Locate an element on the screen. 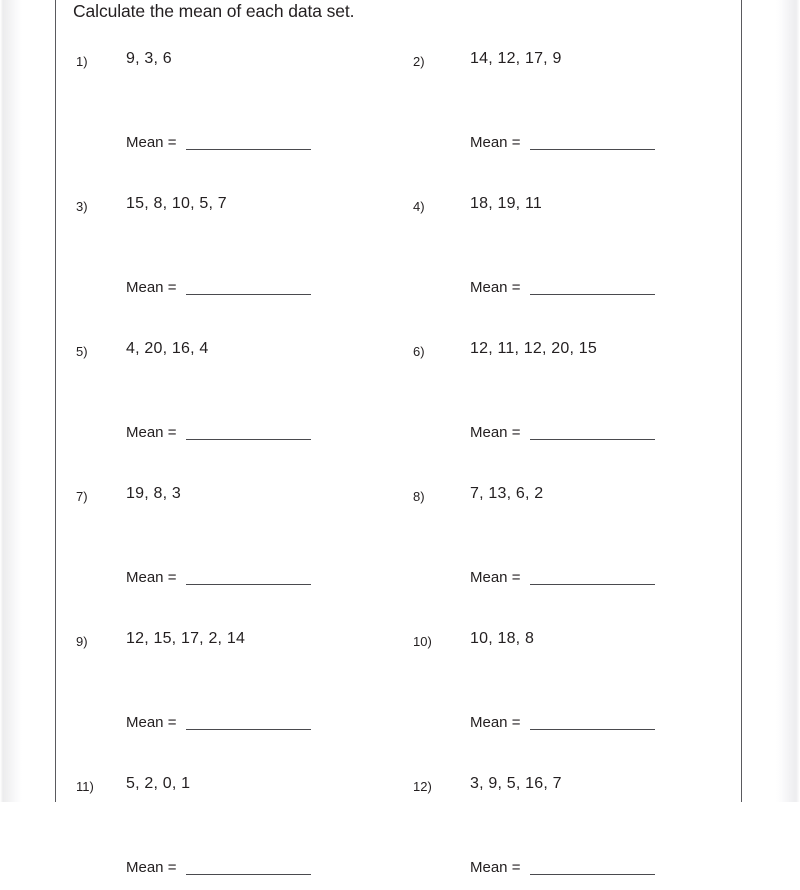 The width and height of the screenshot is (800, 890). problem-data: 4, 20, 16, 4 is located at coordinates (167, 348).